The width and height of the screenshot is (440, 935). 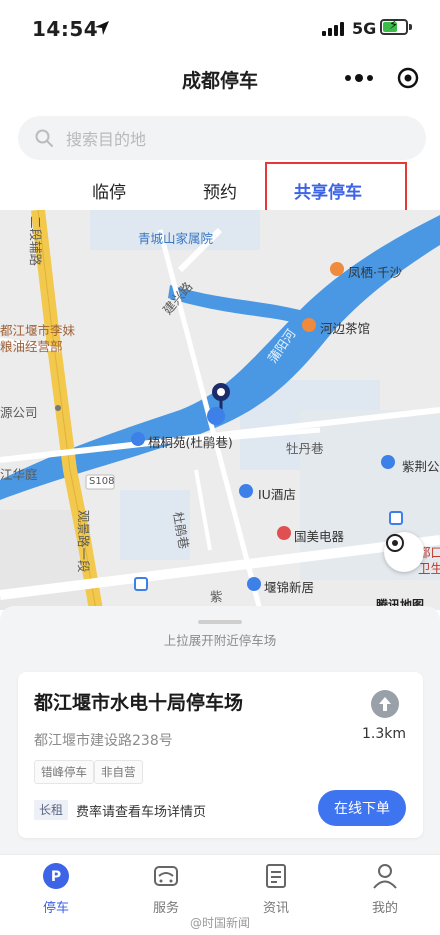 What do you see at coordinates (176, 238) in the screenshot?
I see `map-label-qingcheng: 青城山家属院` at bounding box center [176, 238].